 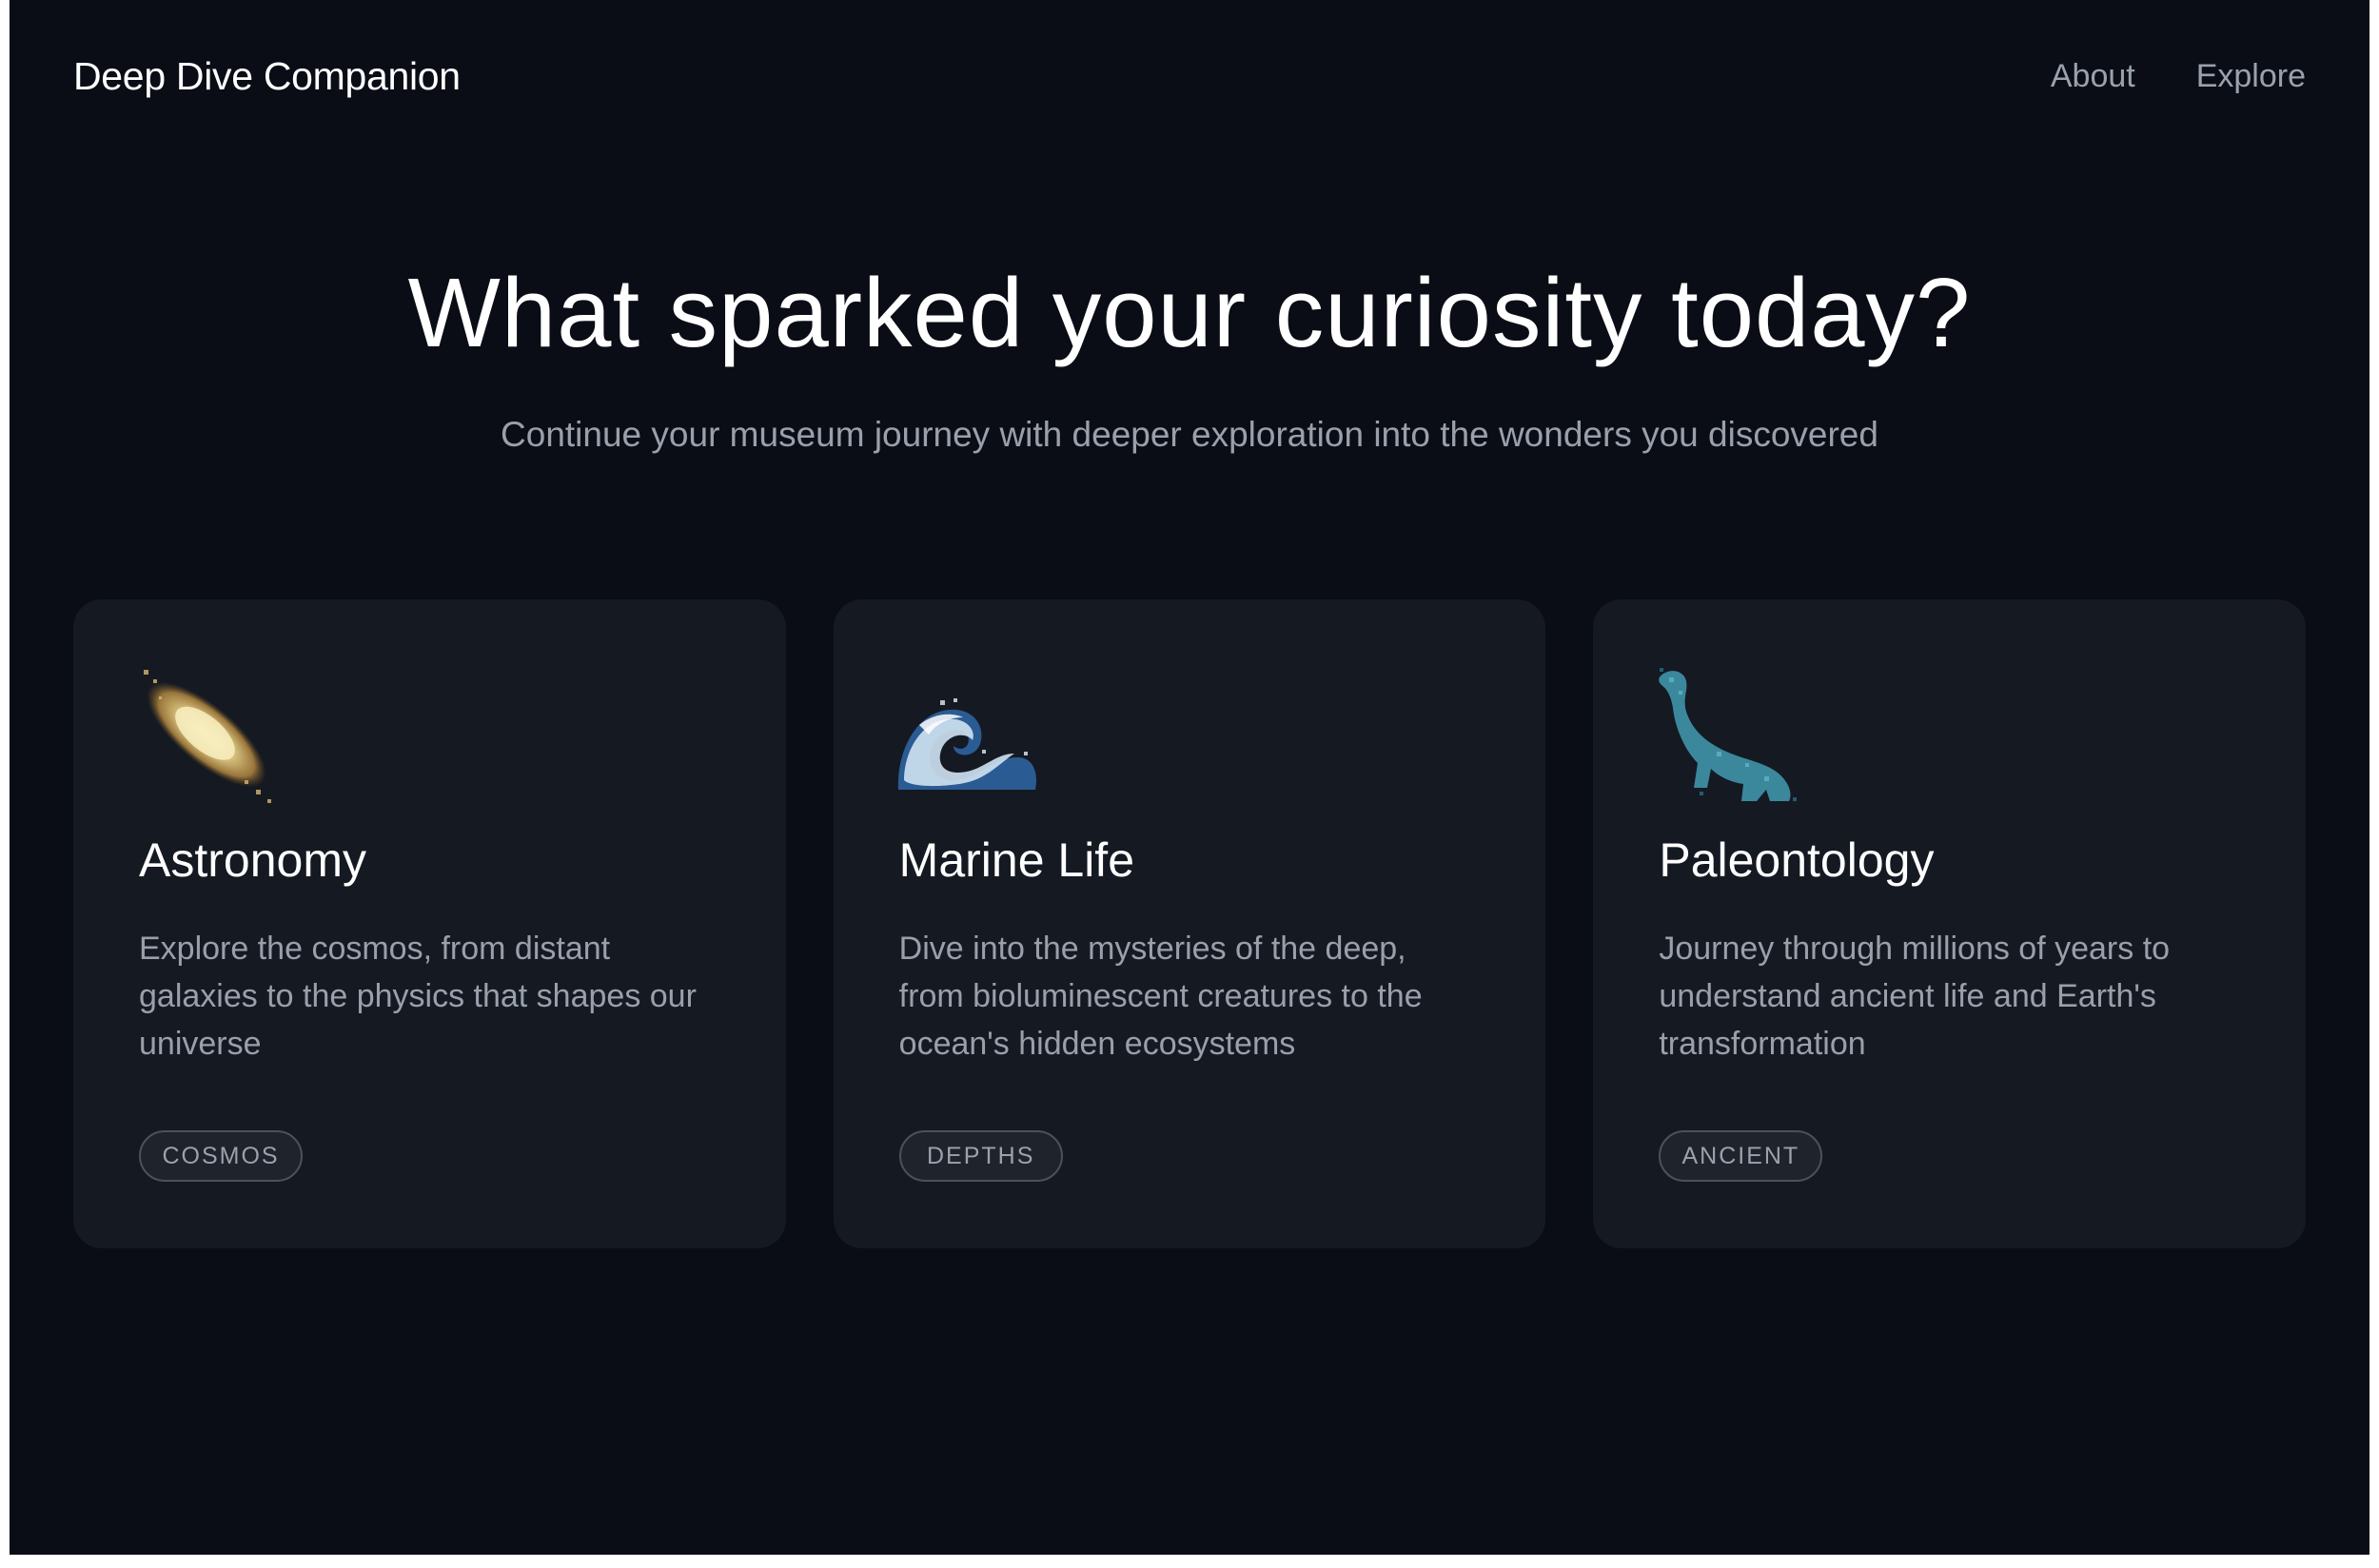 I want to click on dinosaur-icon, so click(x=1728, y=734).